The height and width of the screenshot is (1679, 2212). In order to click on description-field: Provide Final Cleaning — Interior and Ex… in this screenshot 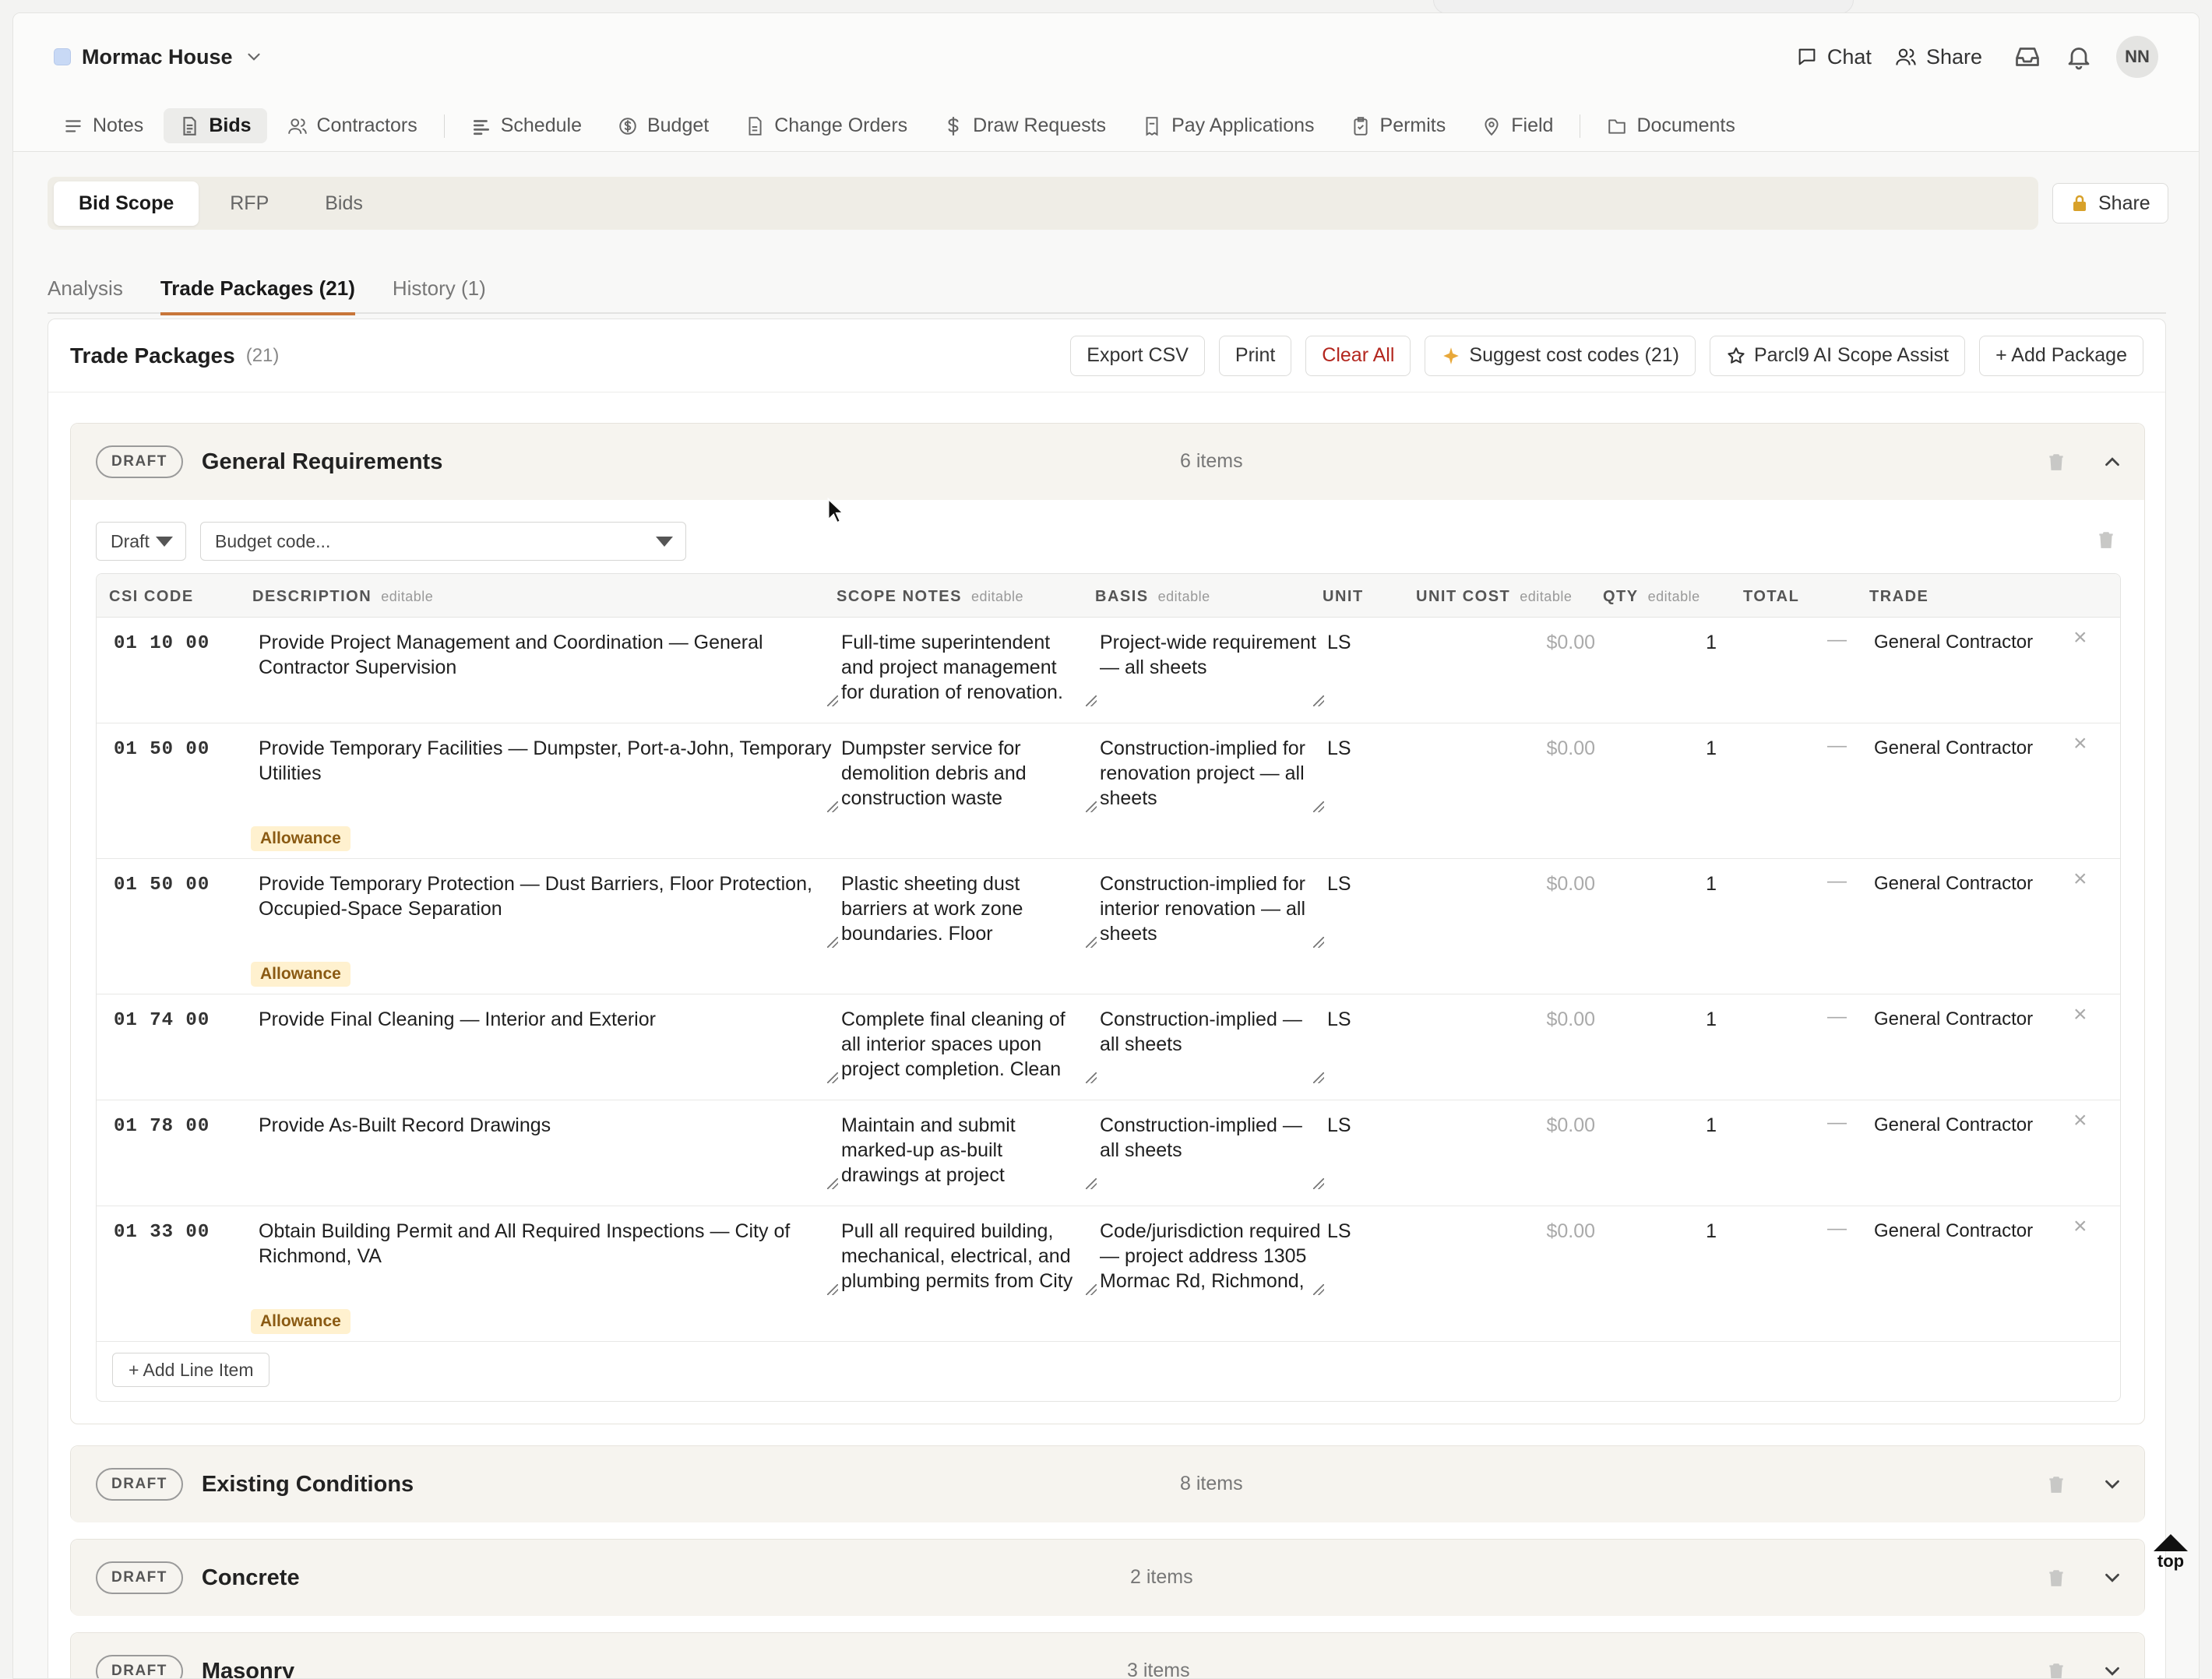, I will do `click(547, 1020)`.